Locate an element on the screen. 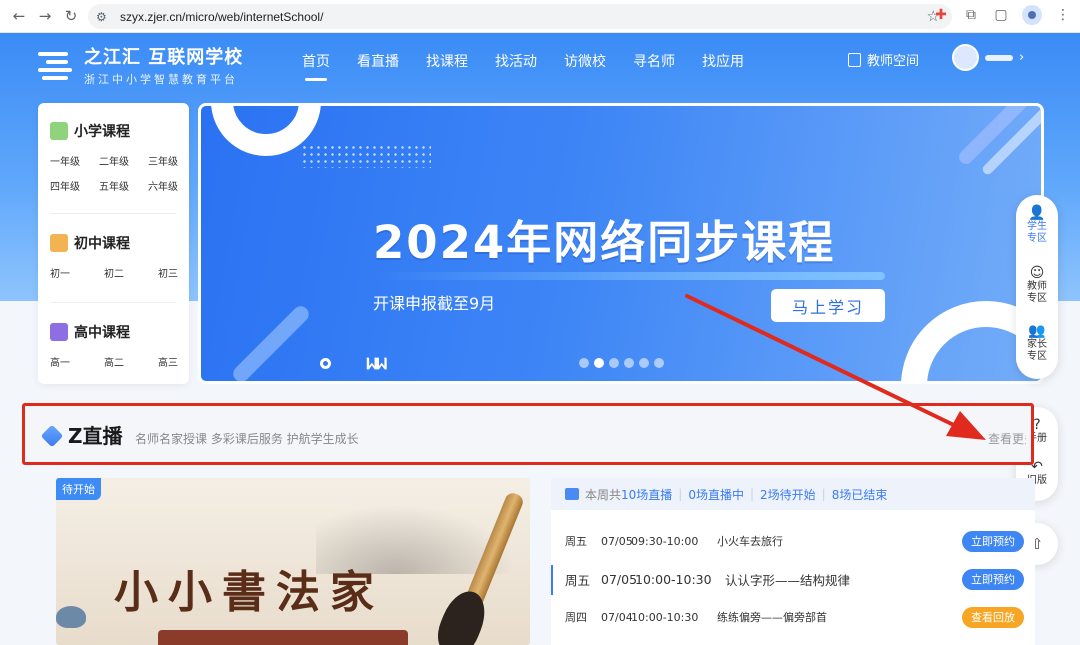 This screenshot has height=645, width=1080. schedule-row-current: 周五 07/05 10:00-10:30 认认字形——结构规律 立即预约 is located at coordinates (793, 579).